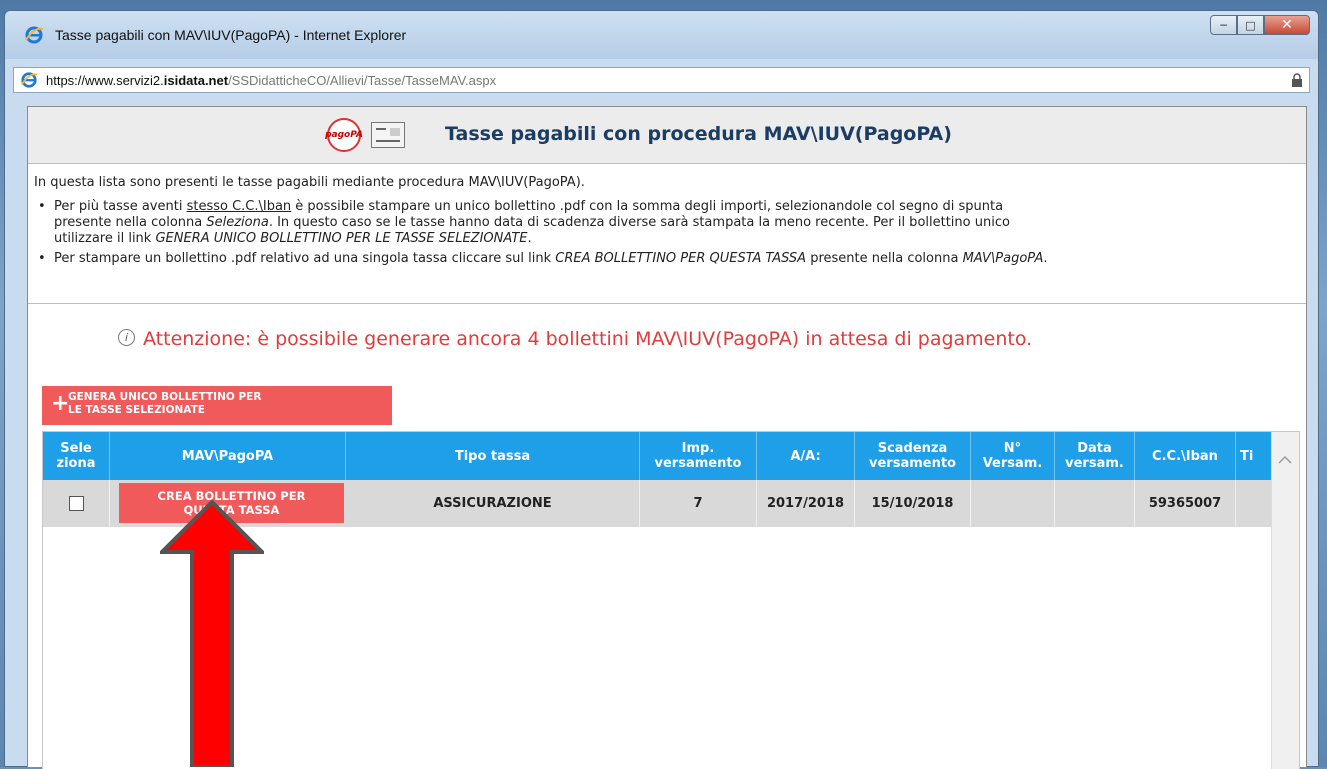 This screenshot has width=1327, height=769. What do you see at coordinates (884, 258) in the screenshot?
I see `bullet2-text-b: presente nella colonna` at bounding box center [884, 258].